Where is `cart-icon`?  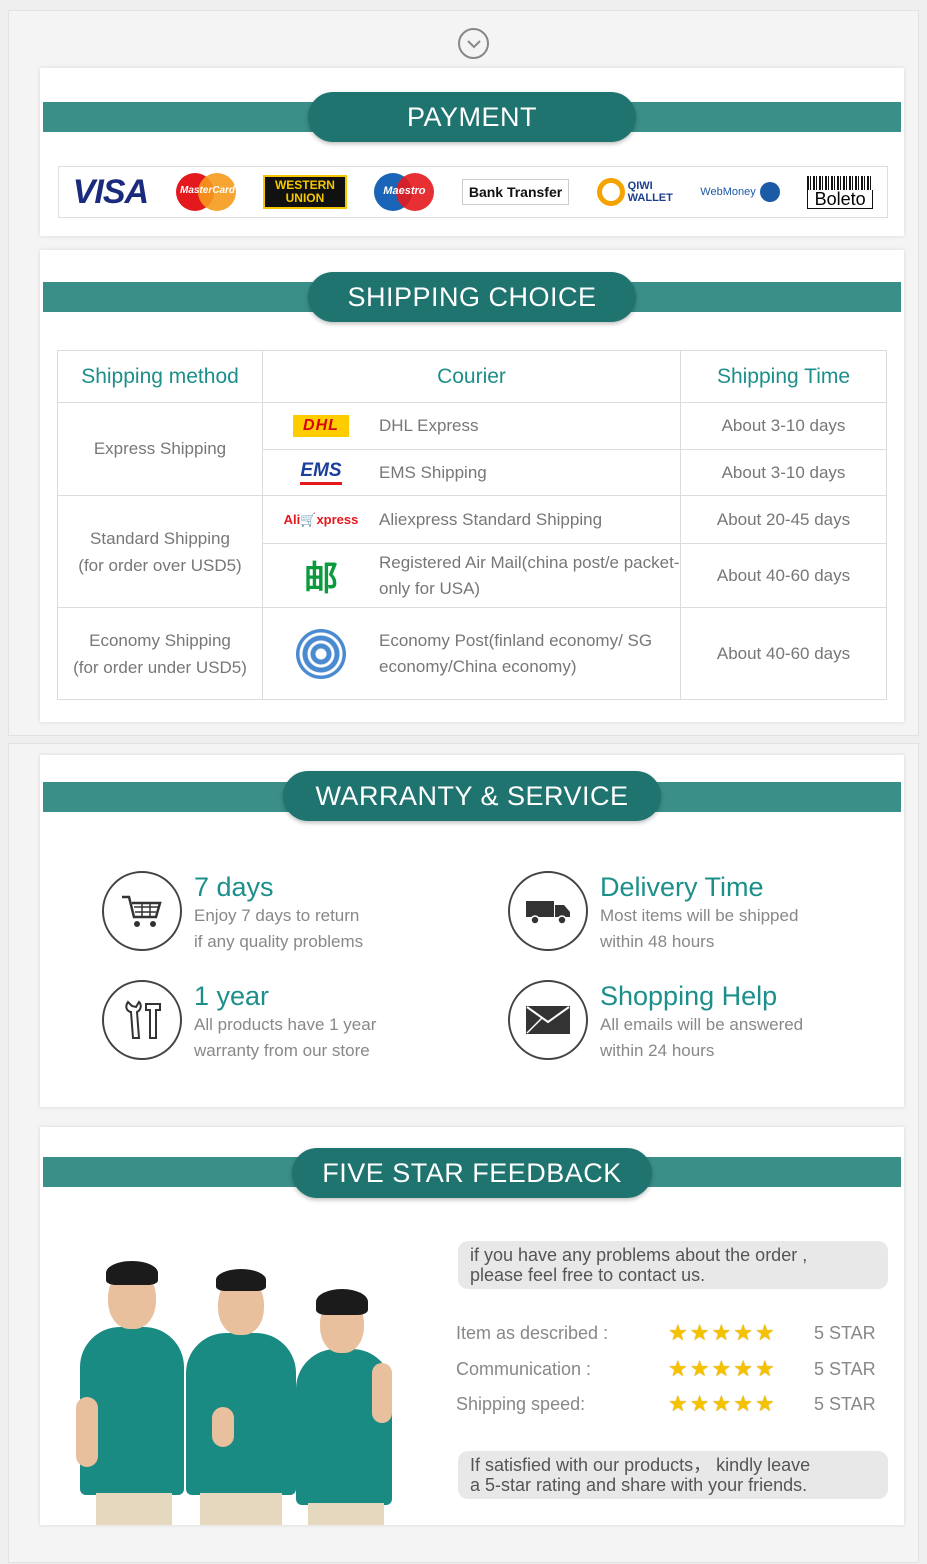 cart-icon is located at coordinates (142, 911).